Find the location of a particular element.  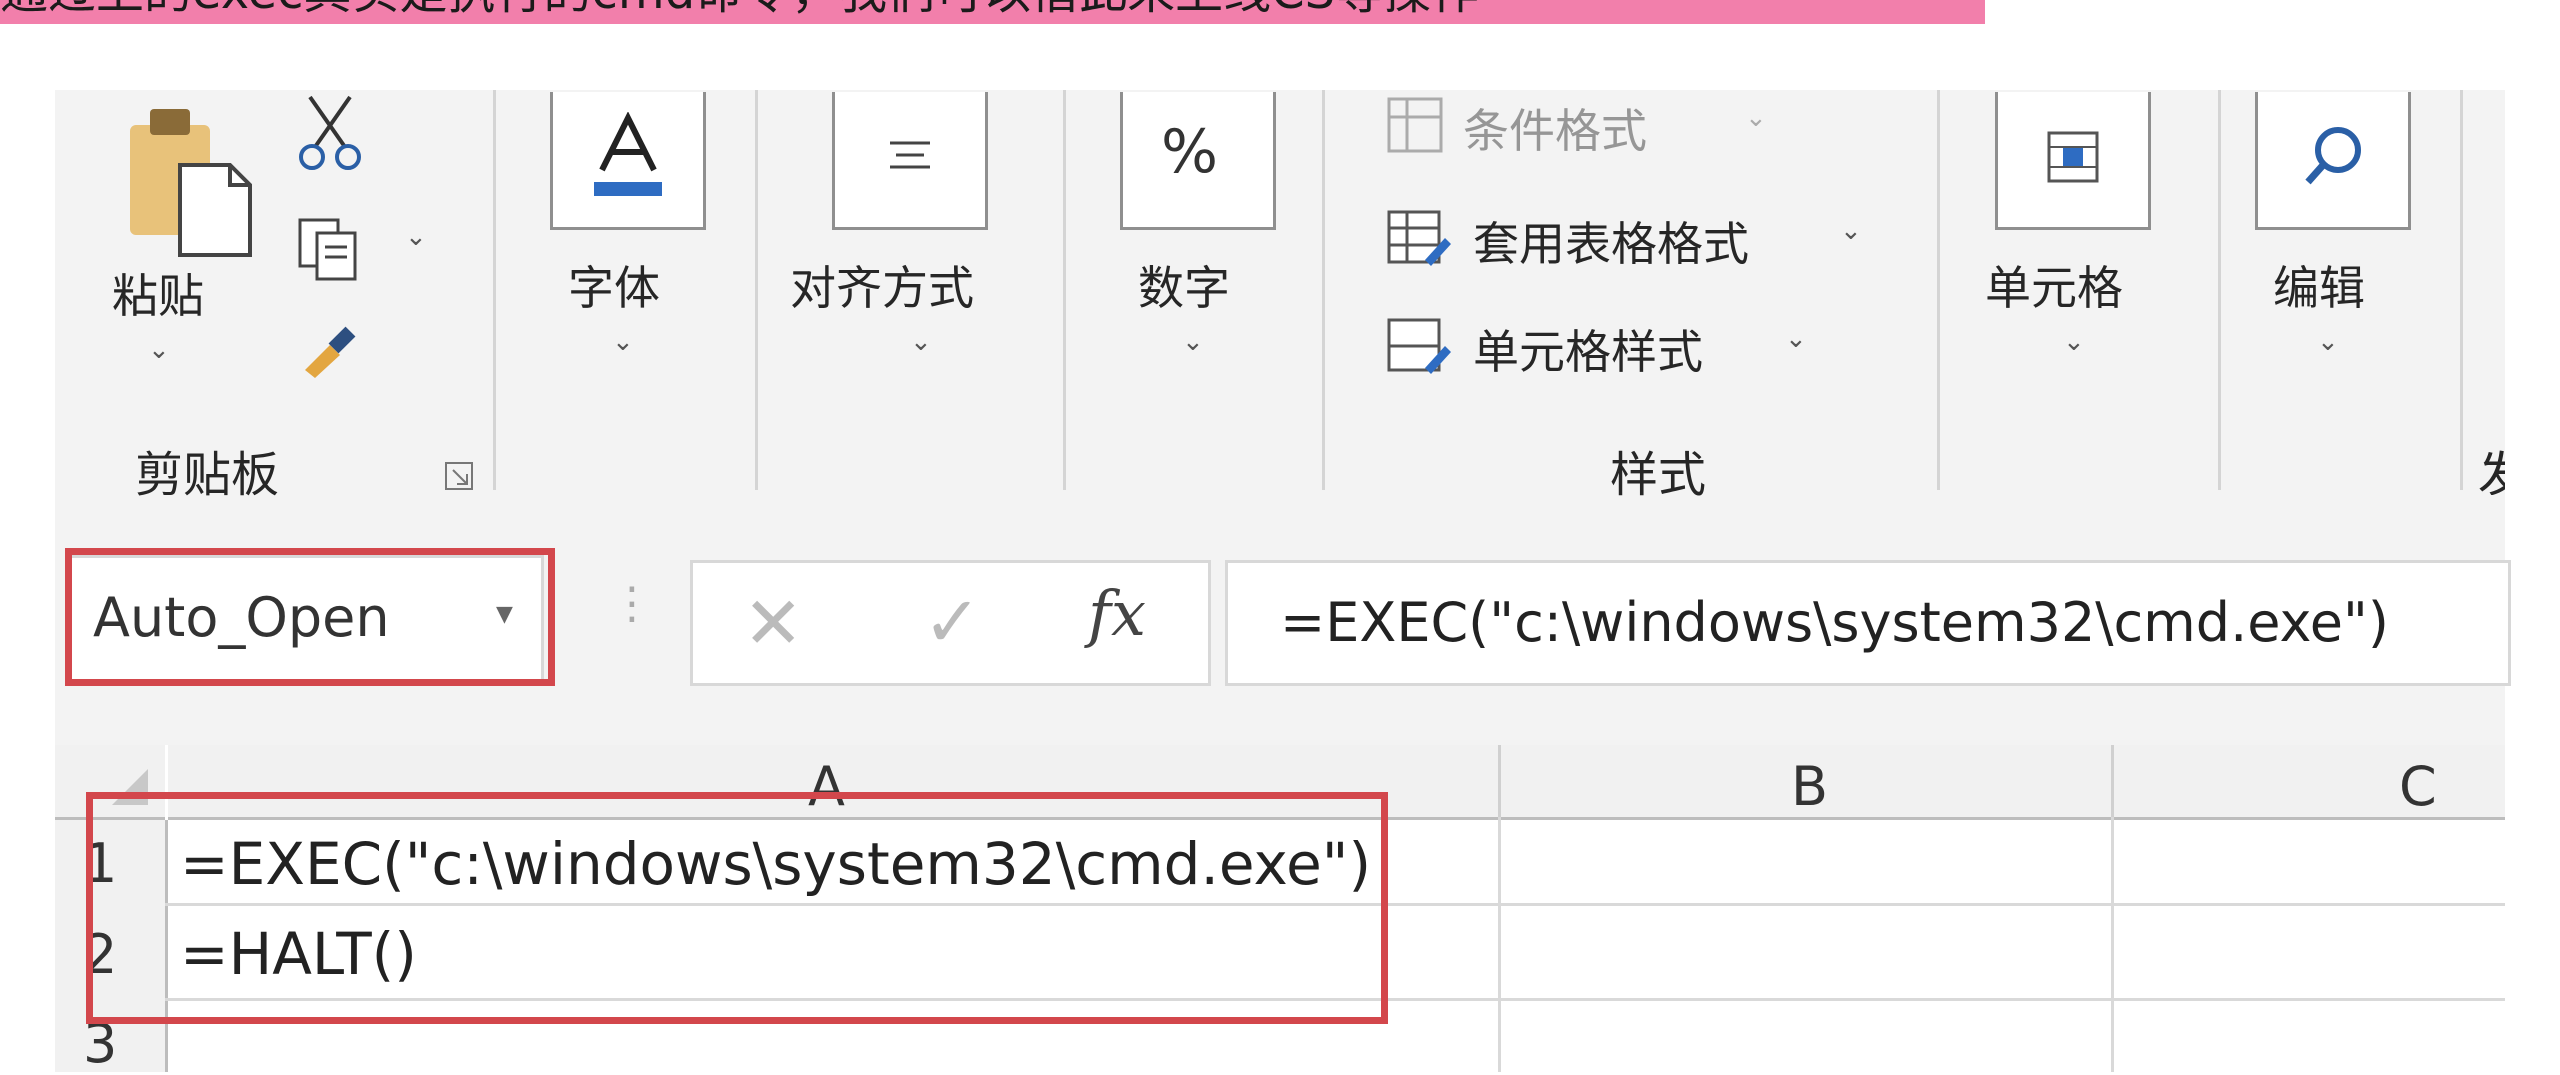

font-icon-box is located at coordinates (628, 161).